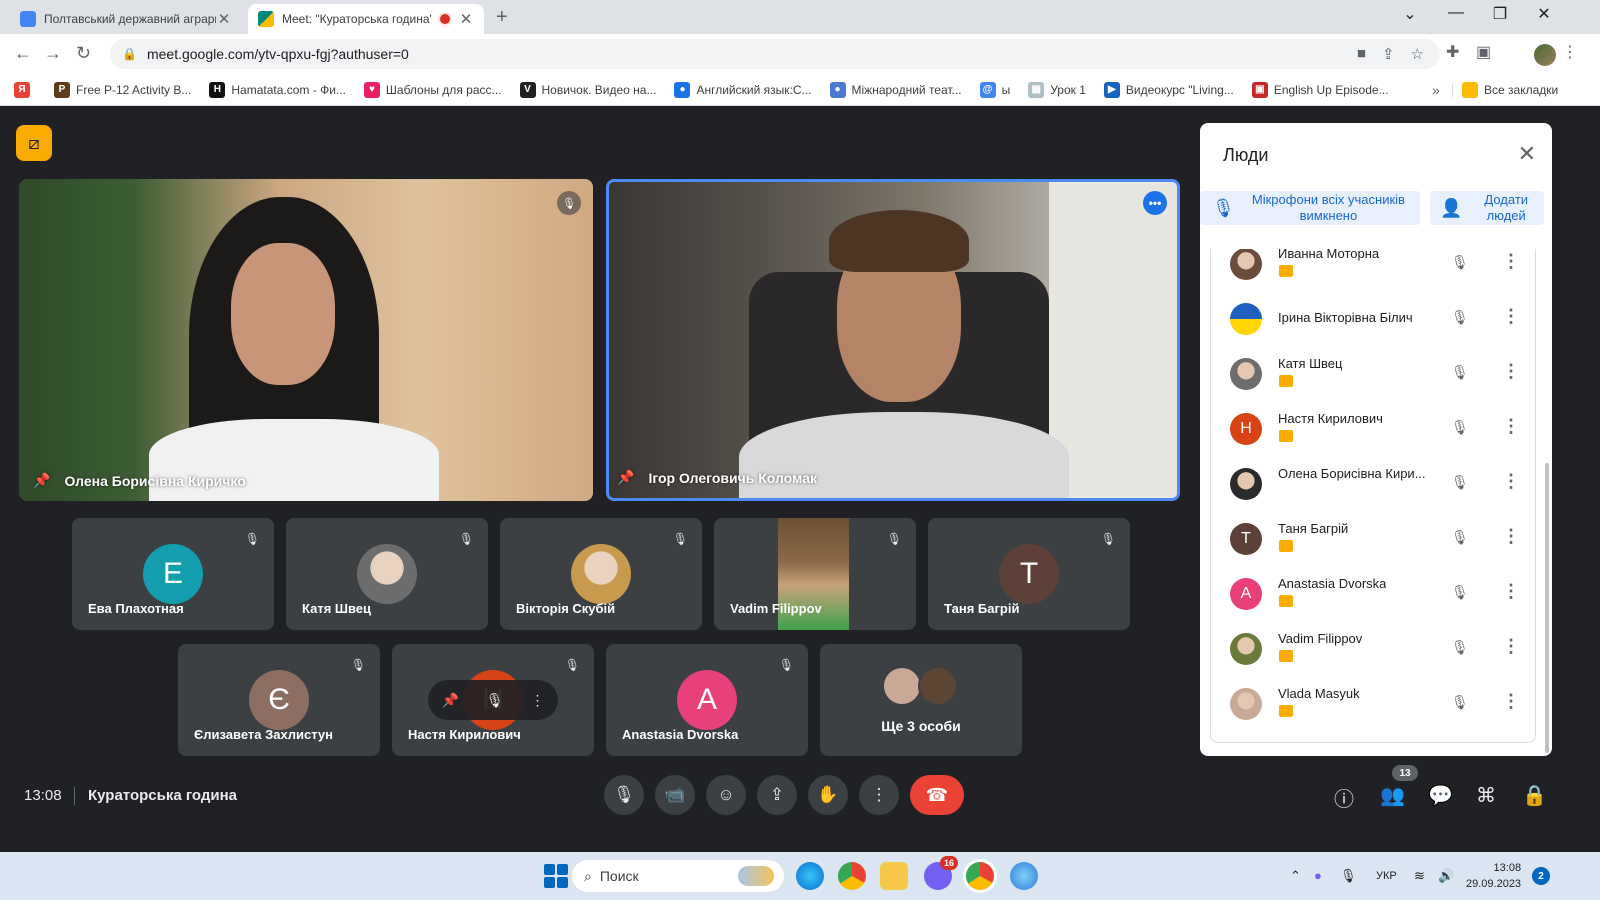  I want to click on video-tile-ihor: ••• 📌 Ігор Олеговичь Коломак, so click(893, 340).